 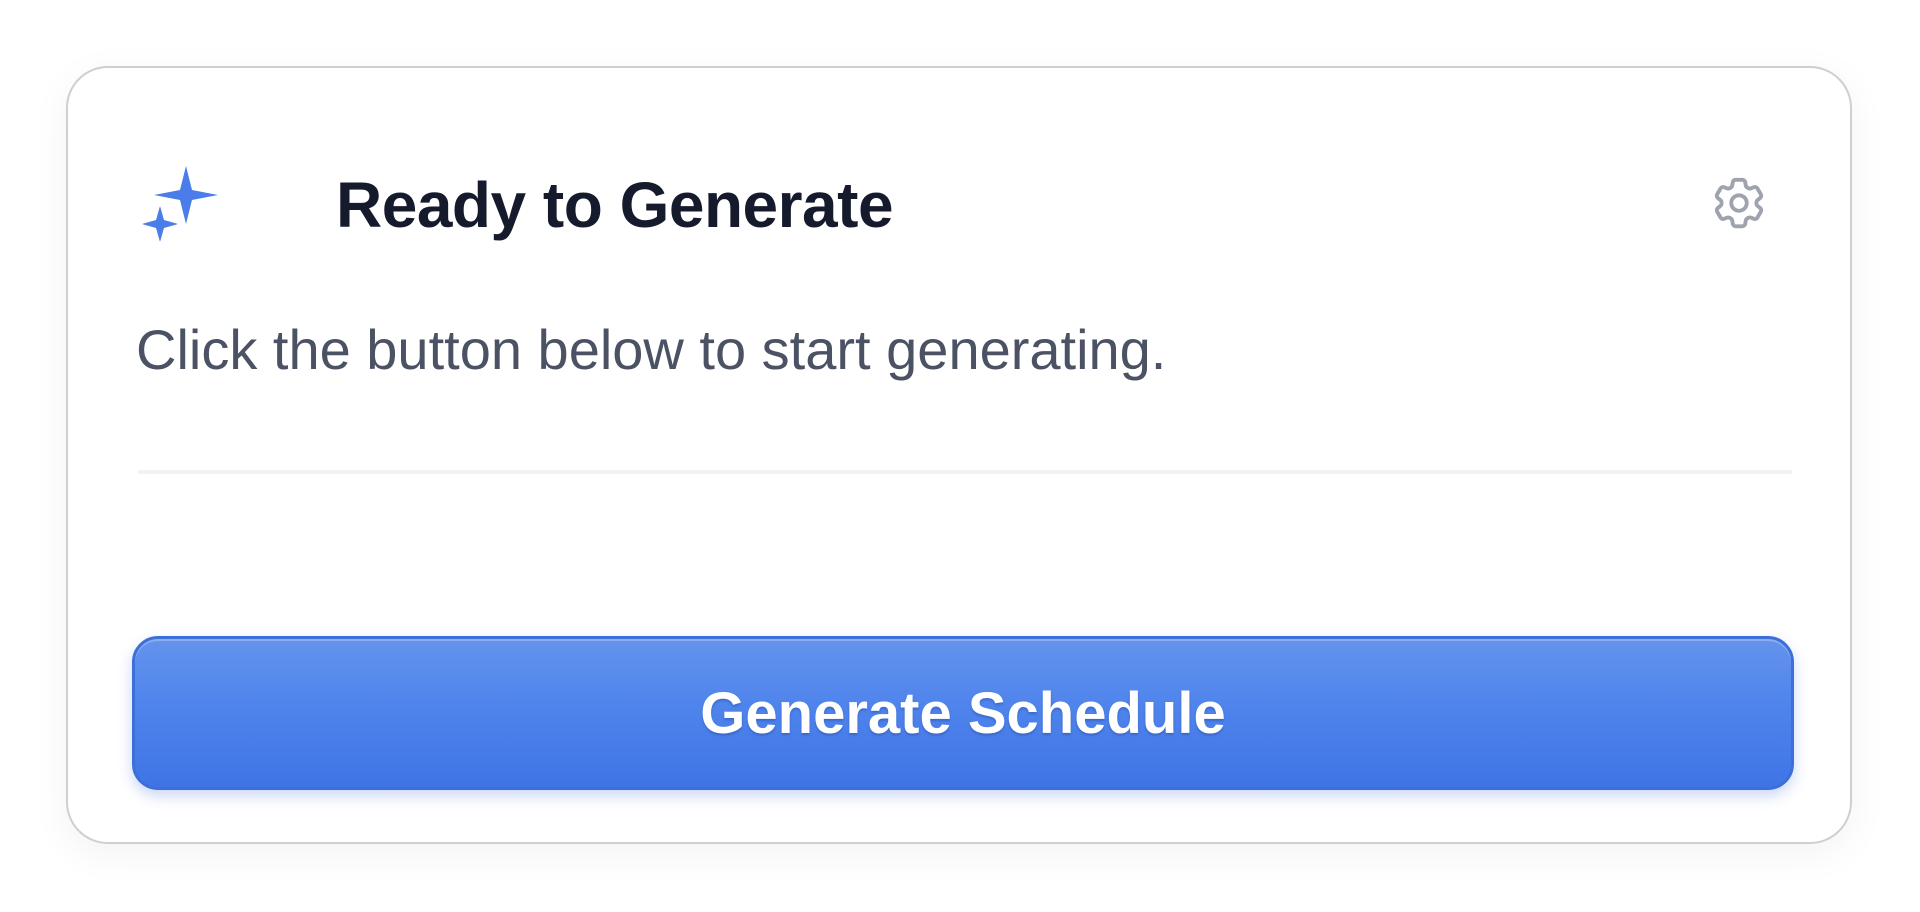 I want to click on sparkle-icon, so click(x=182, y=206).